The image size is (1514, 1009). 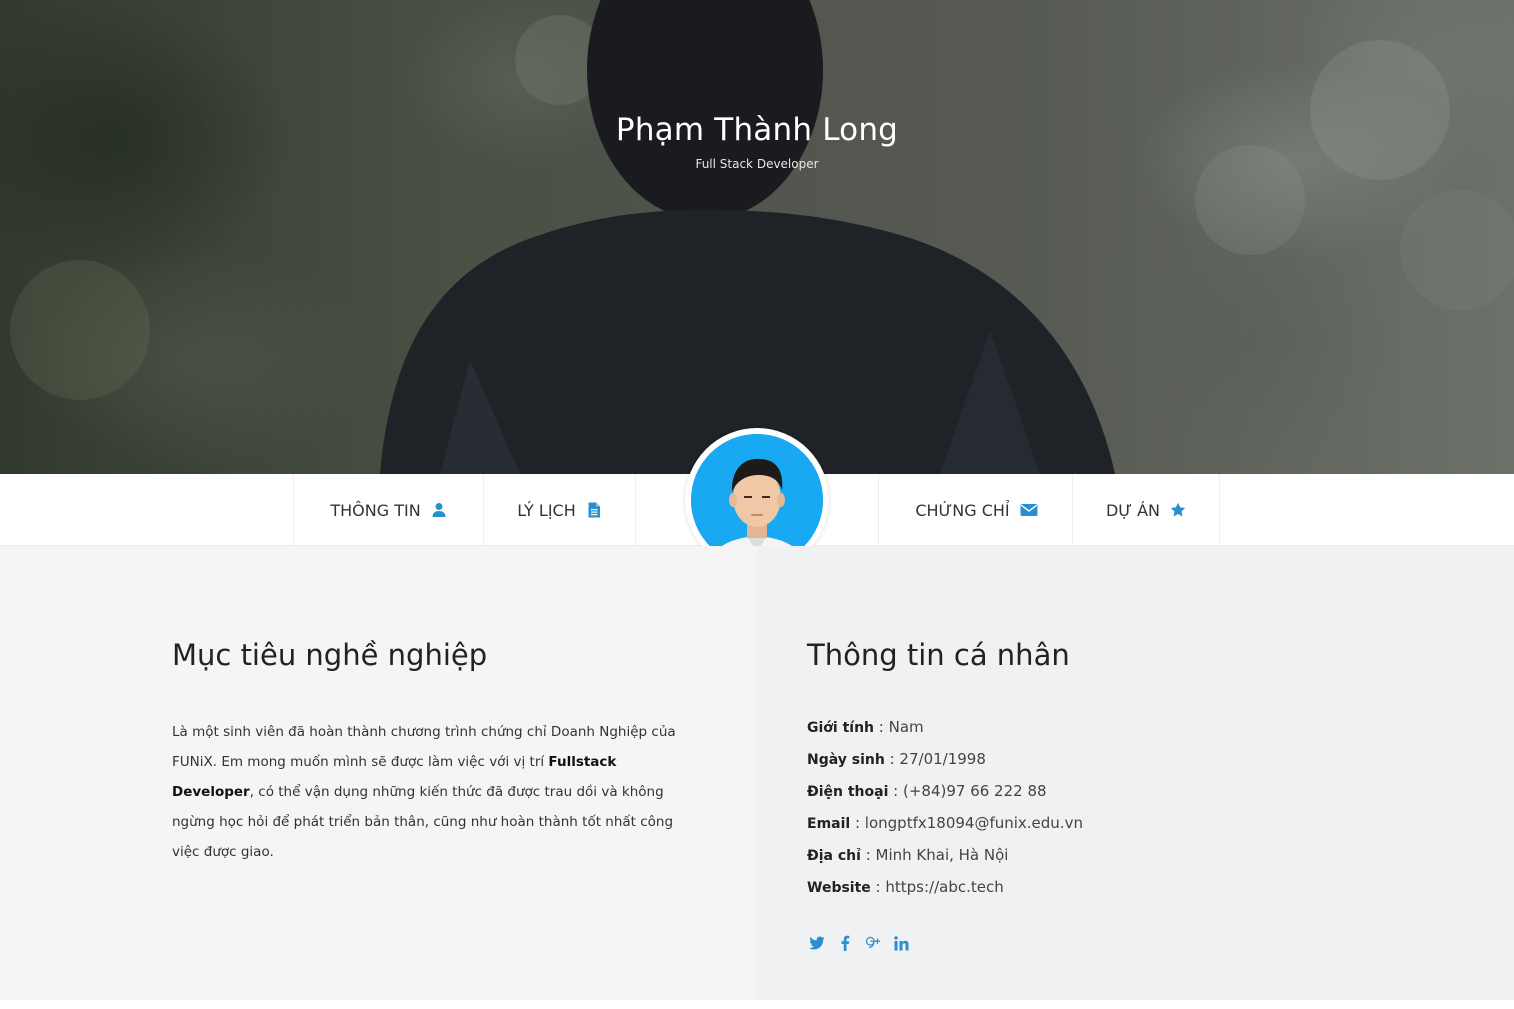 What do you see at coordinates (834, 856) in the screenshot?
I see `info-label: Địa chỉ` at bounding box center [834, 856].